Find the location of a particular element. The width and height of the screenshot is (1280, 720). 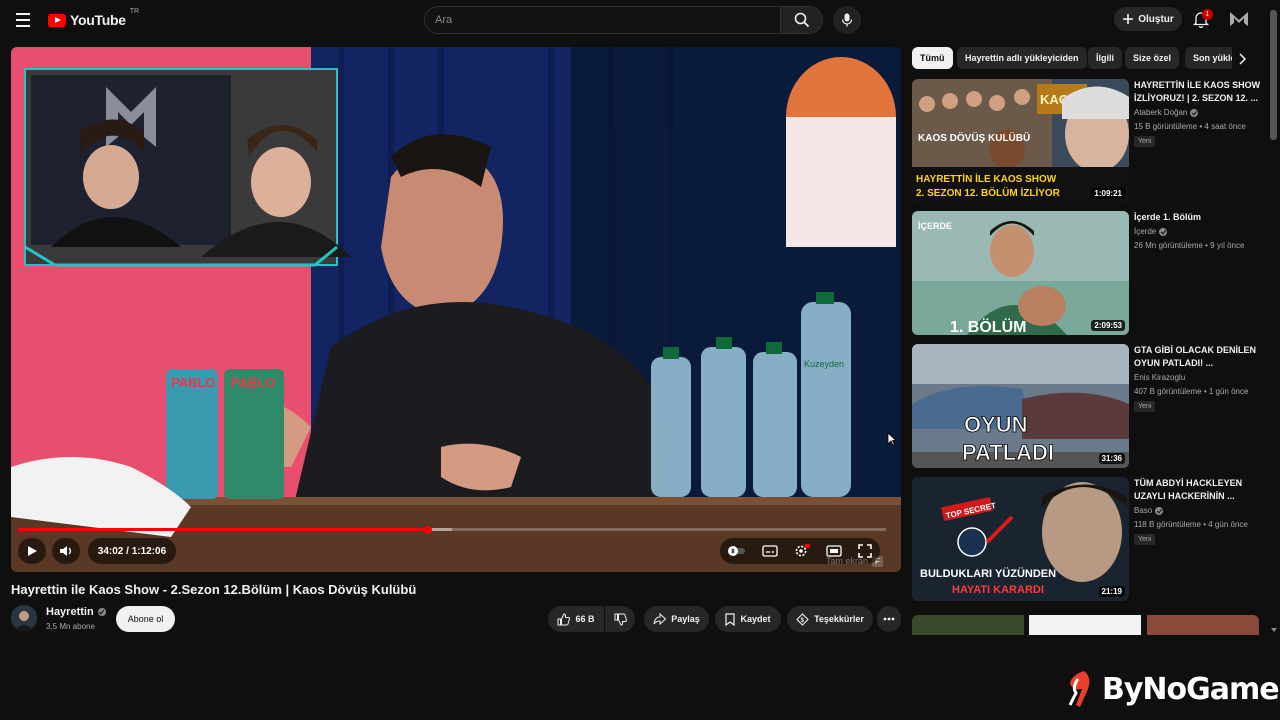

bynogame-logo-icon is located at coordinates (1079, 689).